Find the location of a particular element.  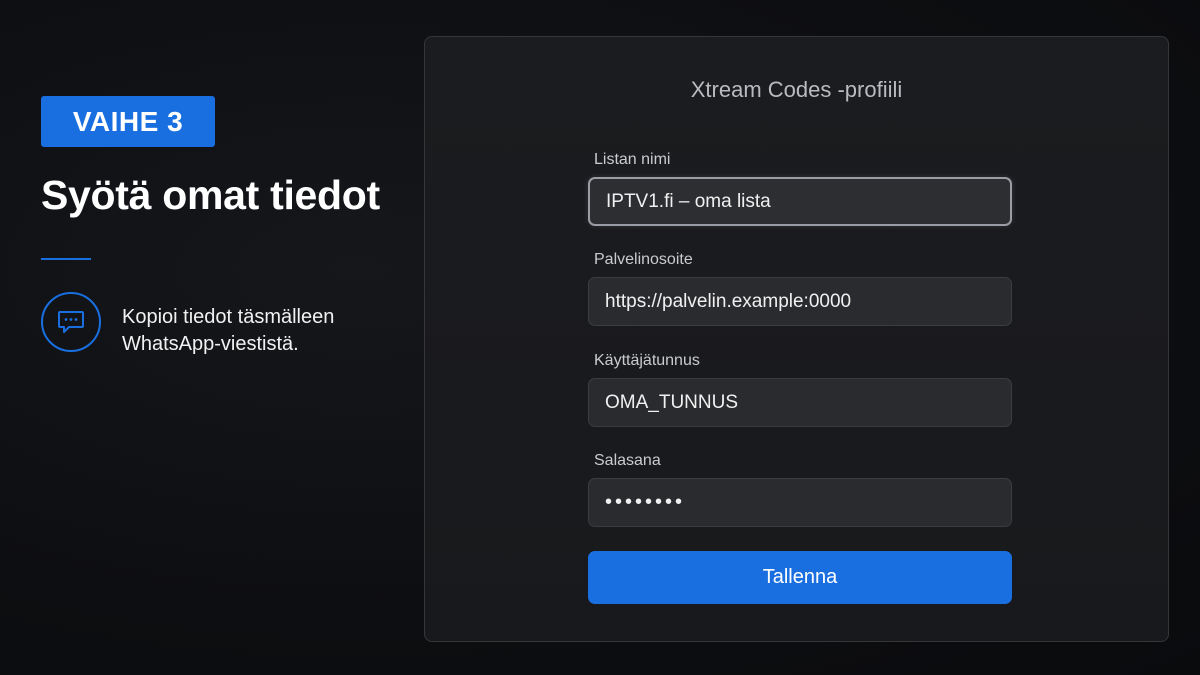

page-title: Syötä omat tiedot is located at coordinates (210, 195).